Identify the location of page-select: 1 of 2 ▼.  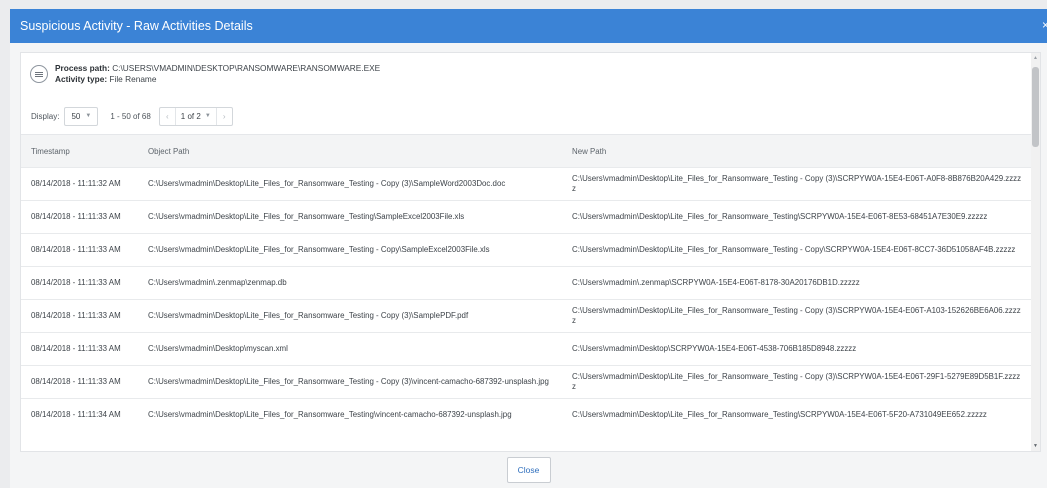
(195, 116).